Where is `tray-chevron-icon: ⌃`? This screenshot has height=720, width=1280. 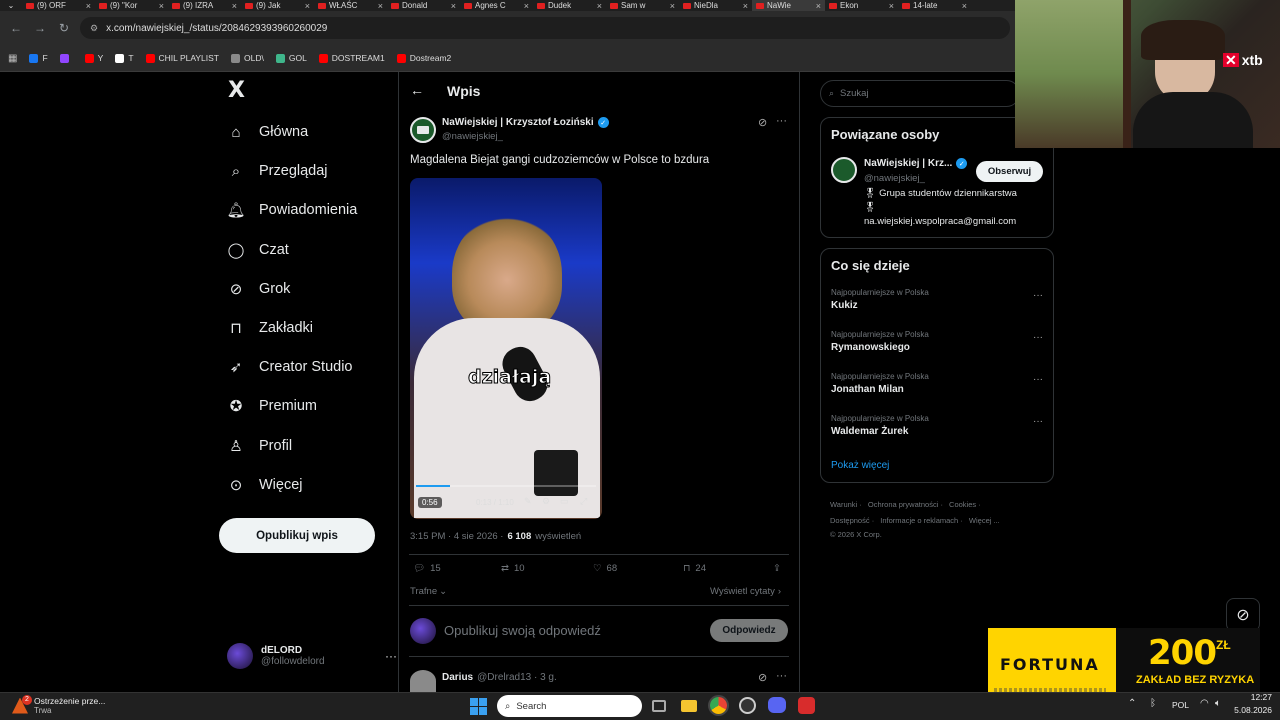
tray-chevron-icon: ⌃ is located at coordinates (1132, 703).